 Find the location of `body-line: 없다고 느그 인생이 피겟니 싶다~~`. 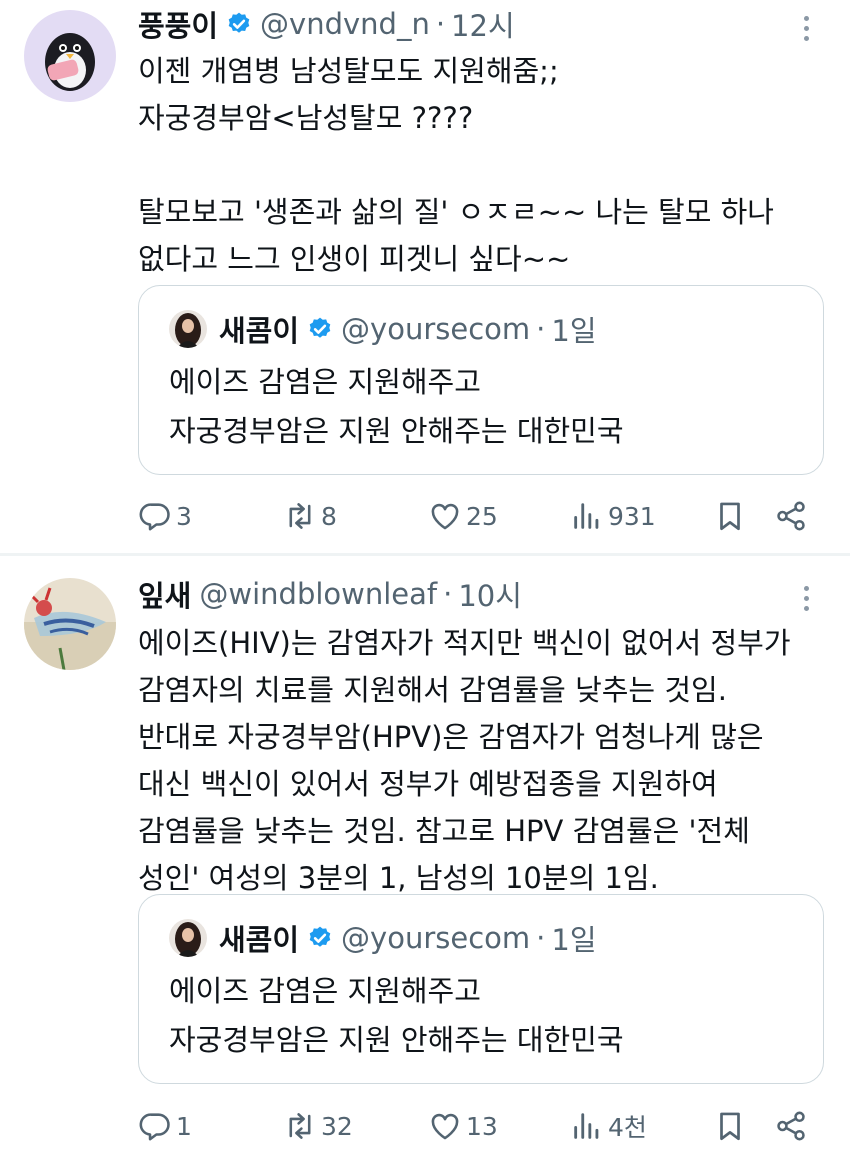

body-line: 없다고 느그 인생이 피겟니 싶다~~ is located at coordinates (354, 259).